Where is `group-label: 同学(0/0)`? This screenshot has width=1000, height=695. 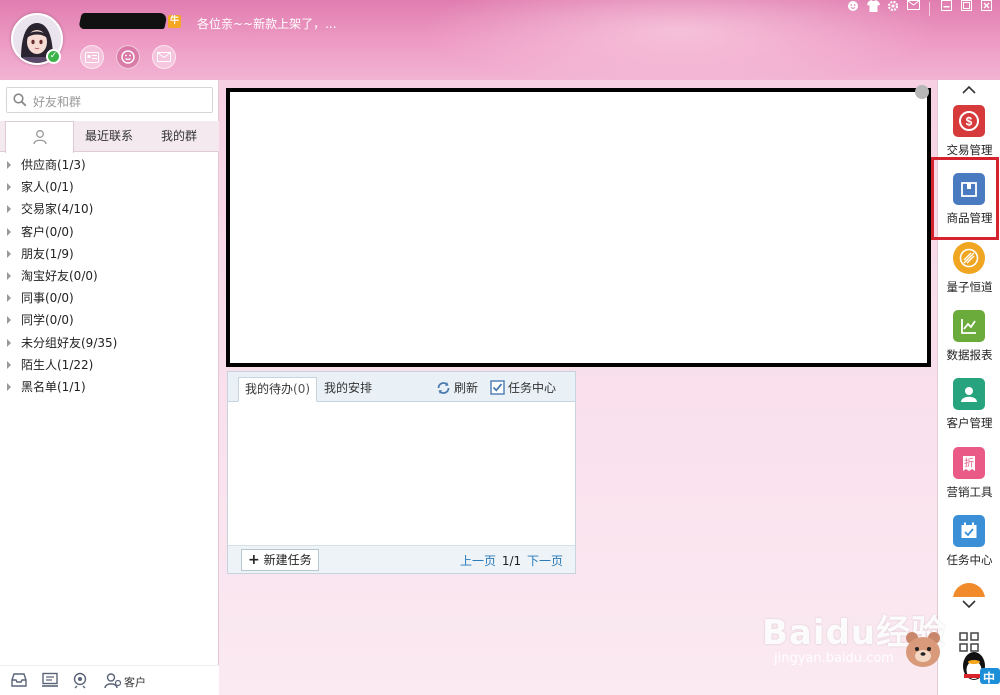
group-label: 同学(0/0) is located at coordinates (47, 320).